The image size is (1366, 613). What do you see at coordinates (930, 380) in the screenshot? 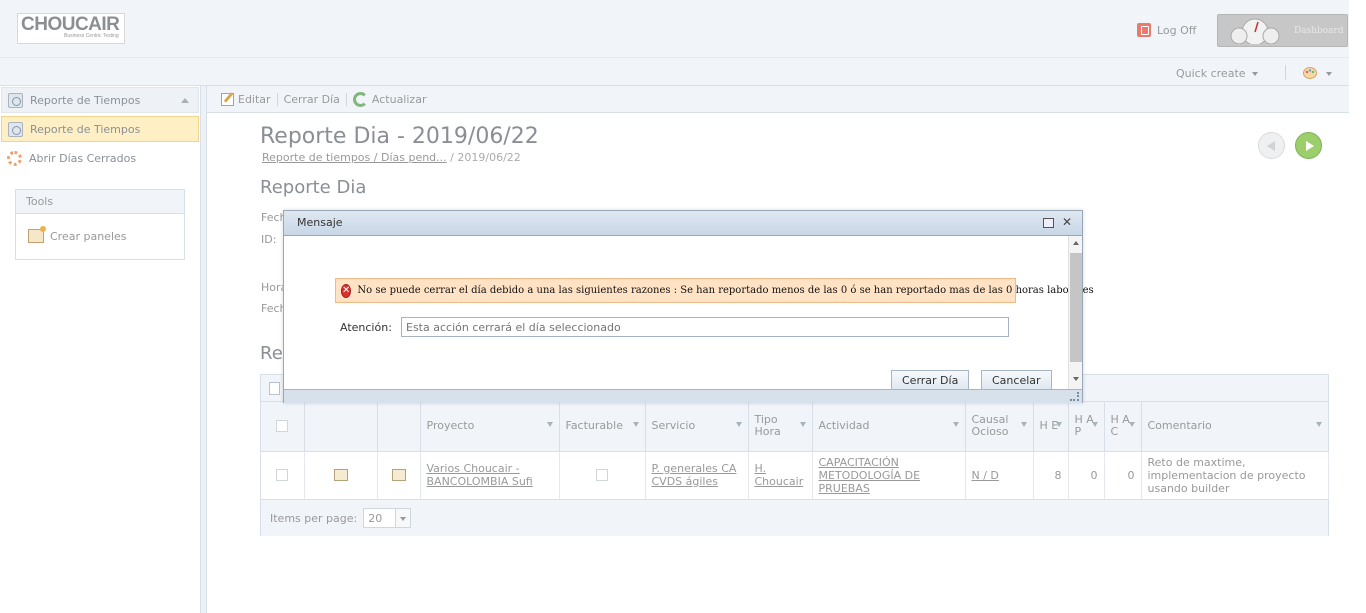
I see `confirm-close-day-button: Cerrar Día` at bounding box center [930, 380].